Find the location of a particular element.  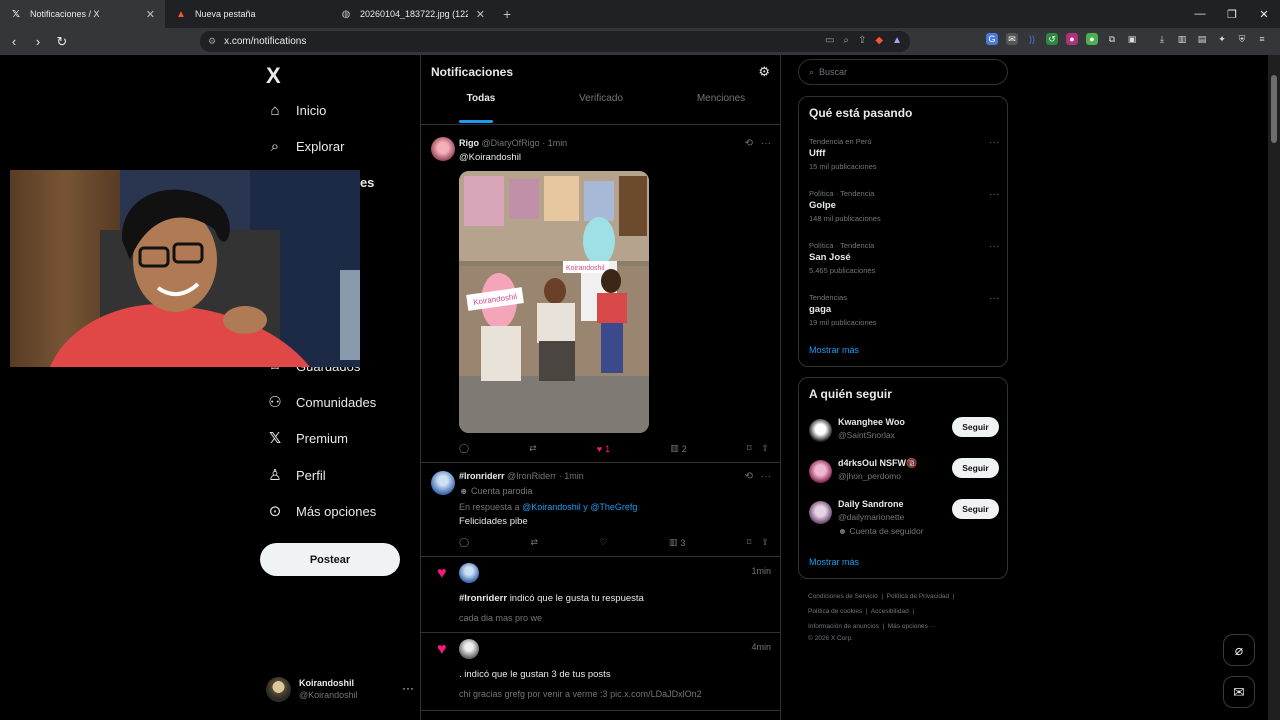

tab-all: Todas is located at coordinates (481, 108).